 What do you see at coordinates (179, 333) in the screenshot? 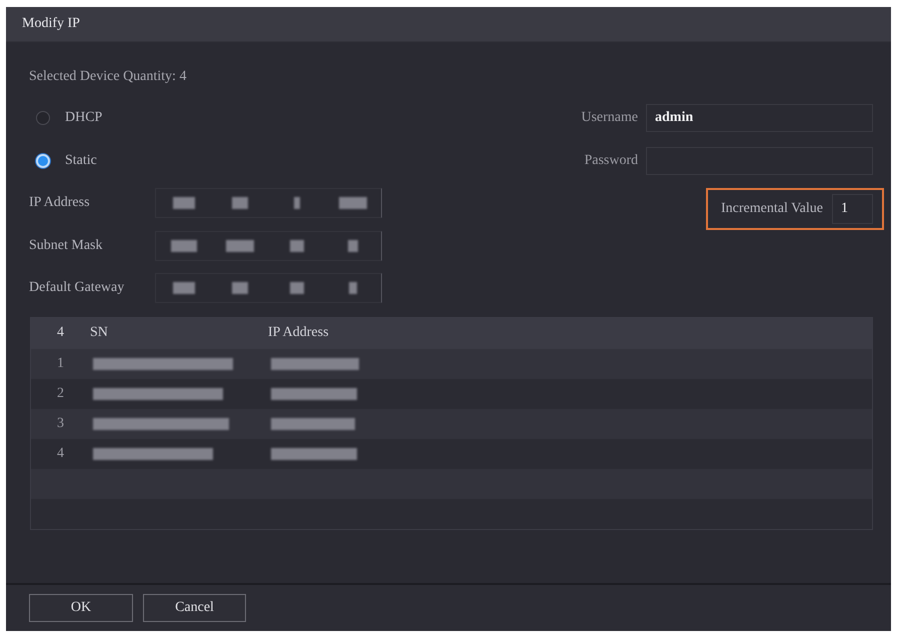
I see `column-header: SN` at bounding box center [179, 333].